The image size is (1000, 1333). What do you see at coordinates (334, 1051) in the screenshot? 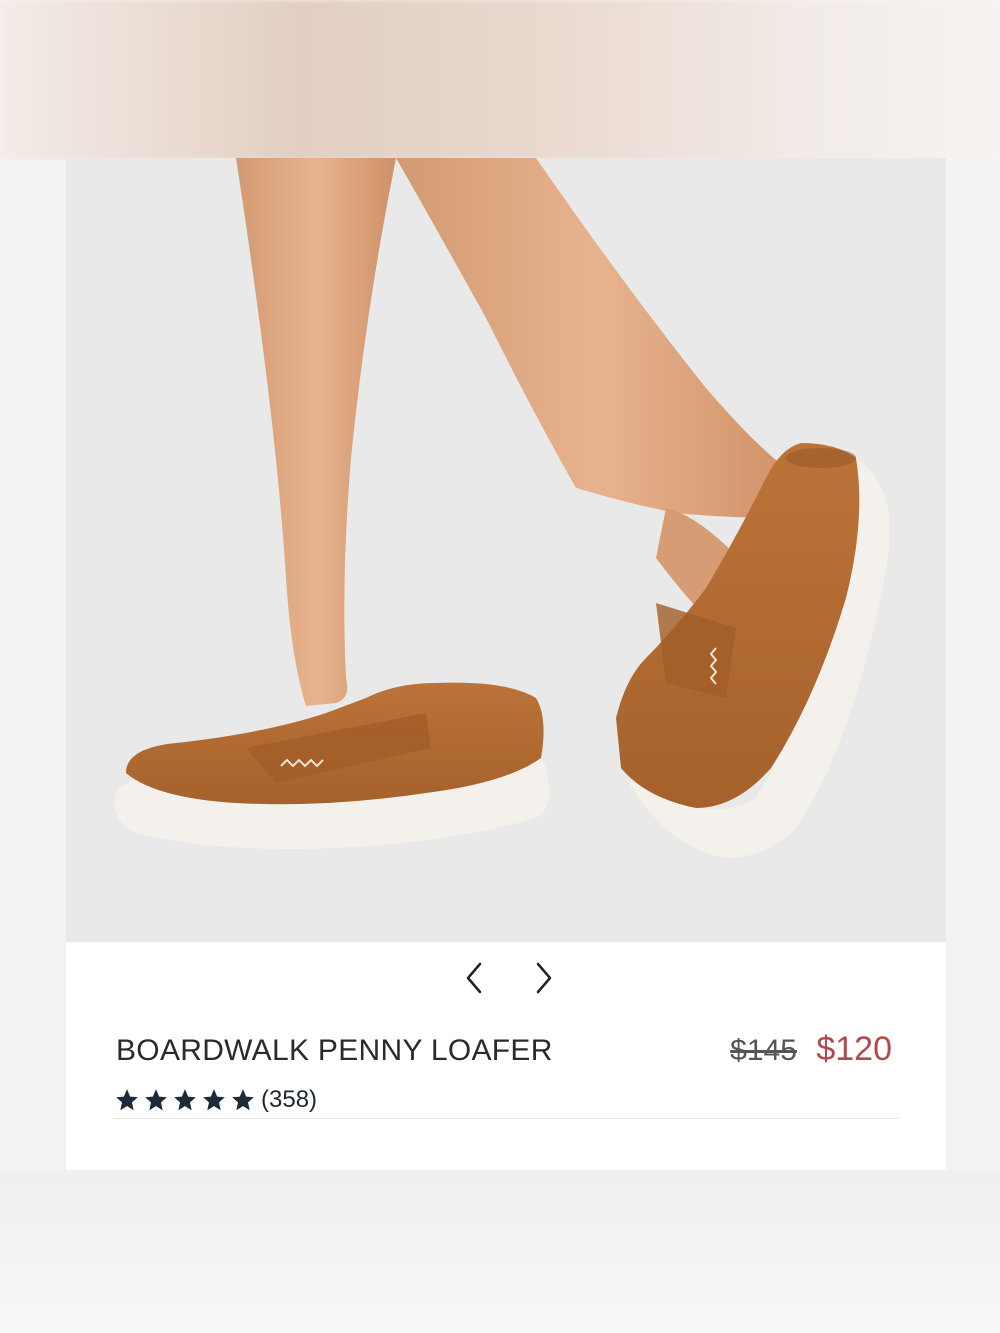
I see `product-title: BOARDWALK PENNY LOAFER` at bounding box center [334, 1051].